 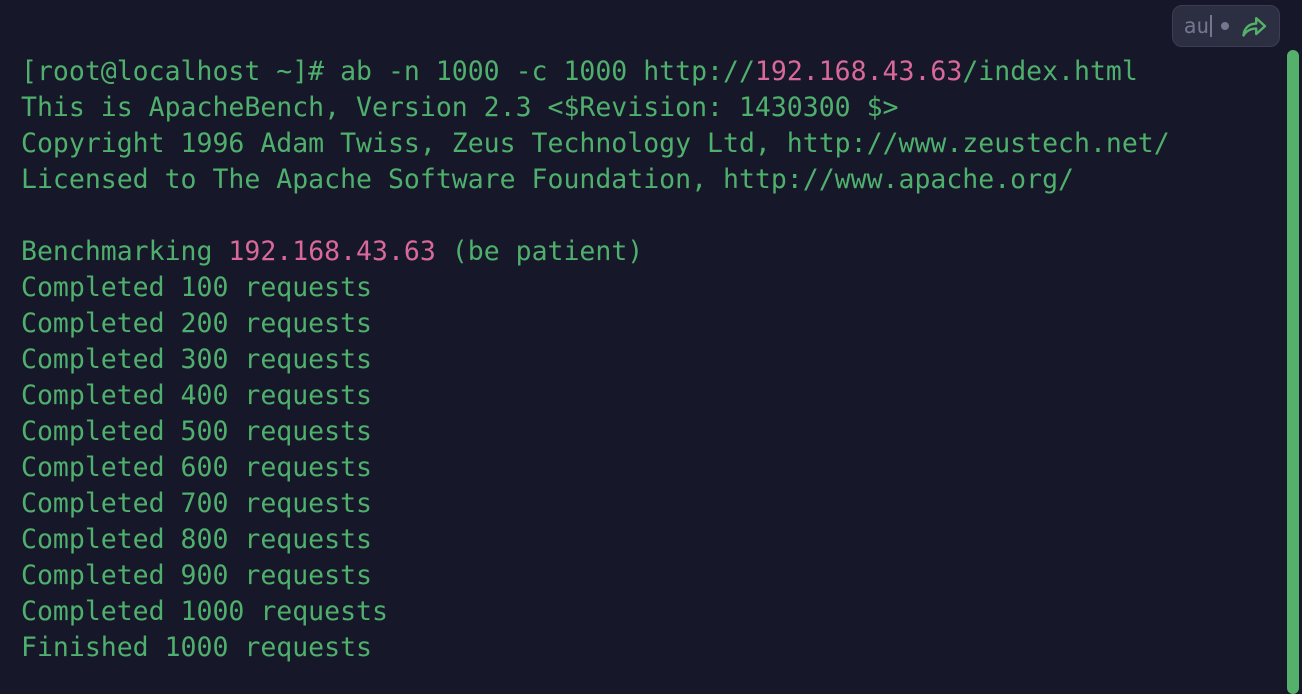 I want to click on terminal-text: Completed 800 requests, so click(x=196, y=539).